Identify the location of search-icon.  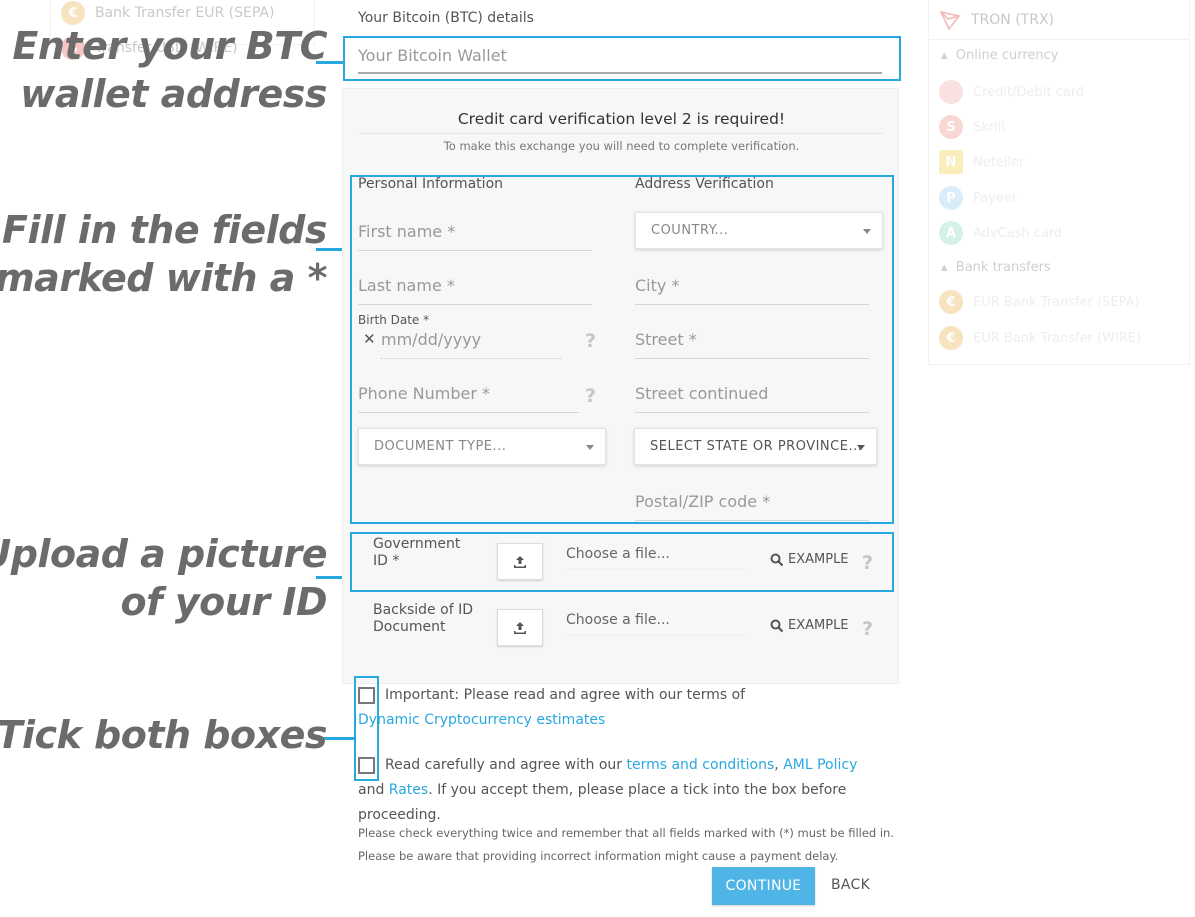
(777, 625).